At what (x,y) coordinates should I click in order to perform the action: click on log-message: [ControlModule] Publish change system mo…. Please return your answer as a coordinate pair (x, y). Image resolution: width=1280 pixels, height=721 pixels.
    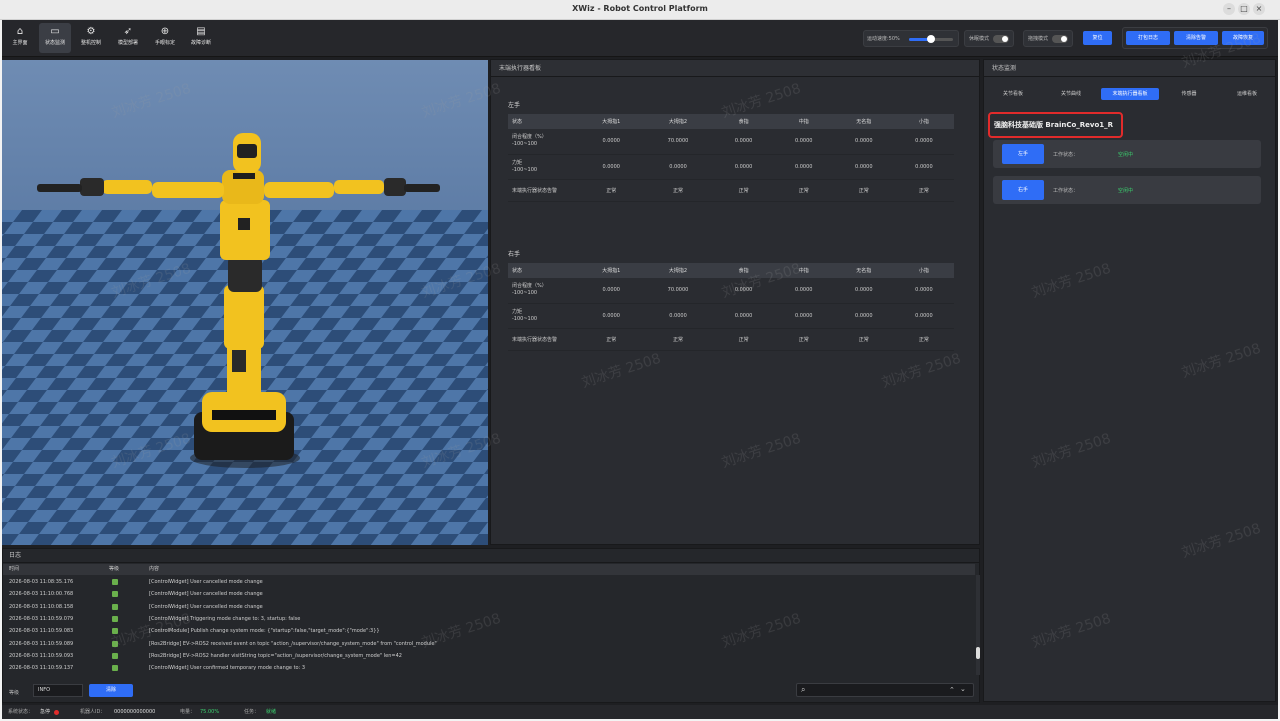
    Looking at the image, I should click on (264, 631).